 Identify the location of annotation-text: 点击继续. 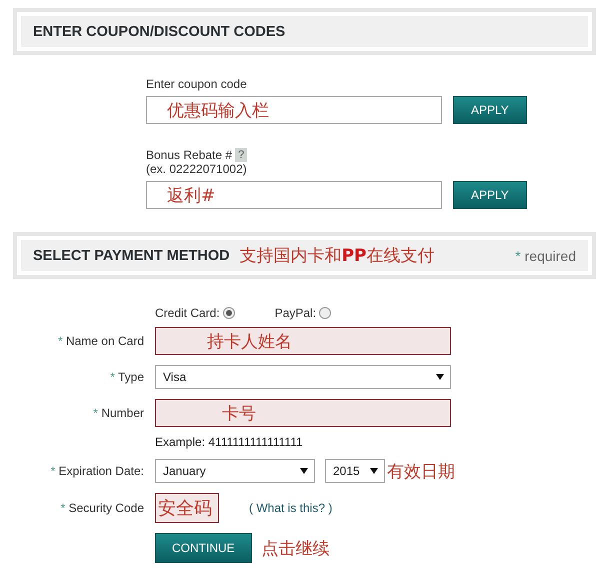
(296, 549).